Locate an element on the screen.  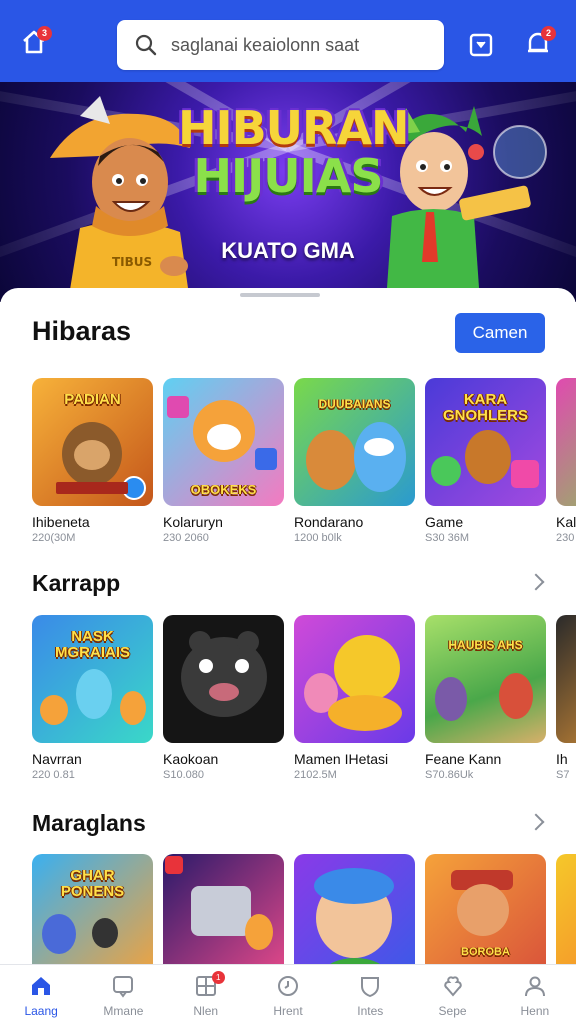
game-thumbnail: HAUBIS AHS is located at coordinates (485, 679).